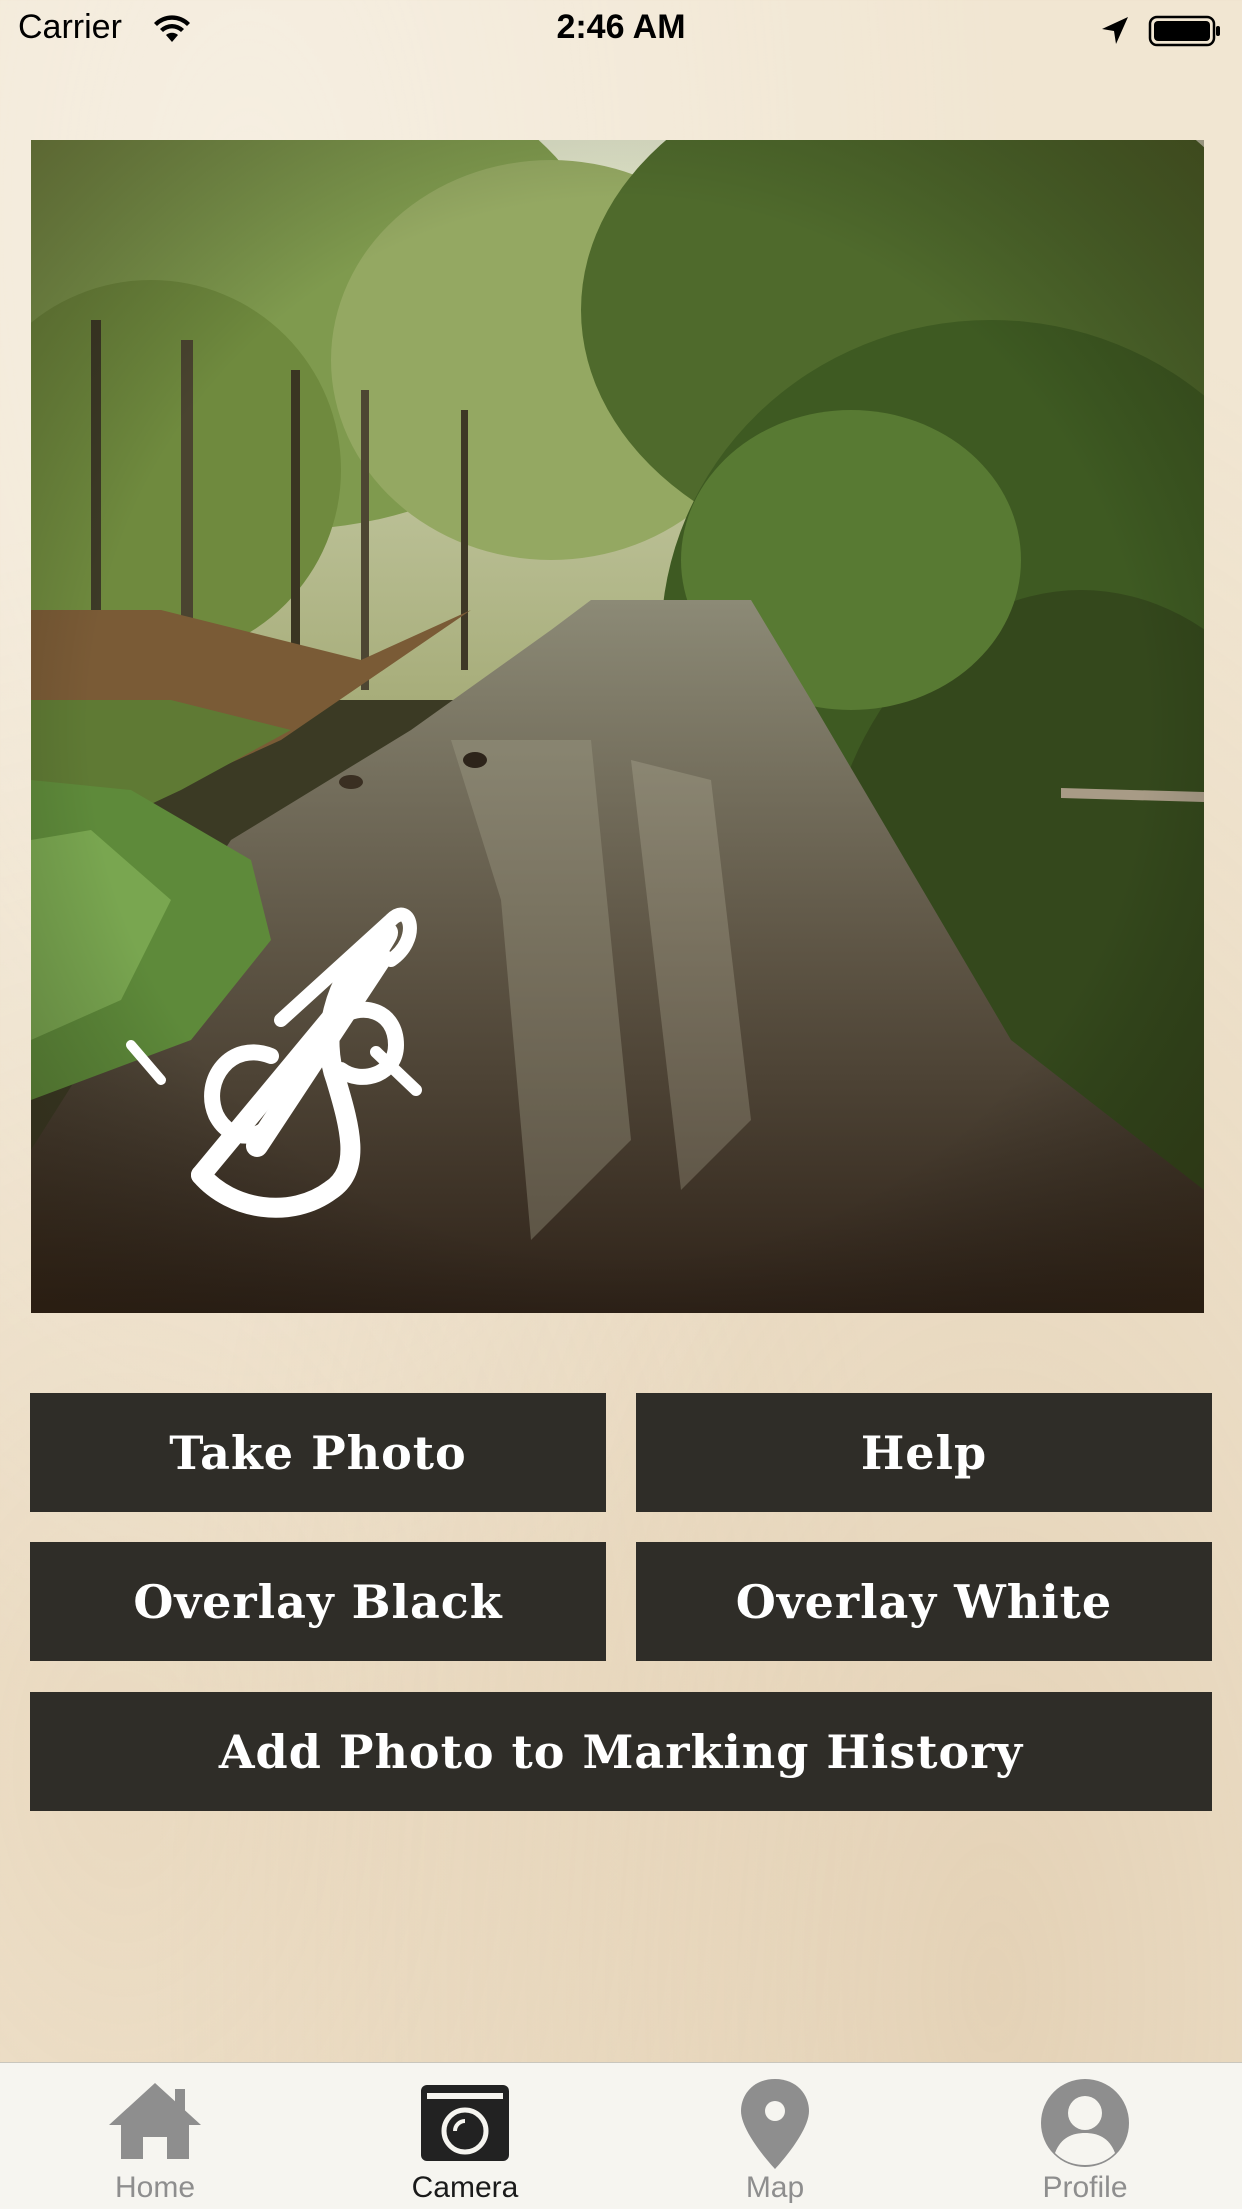  I want to click on map-pin-icon, so click(775, 2124).